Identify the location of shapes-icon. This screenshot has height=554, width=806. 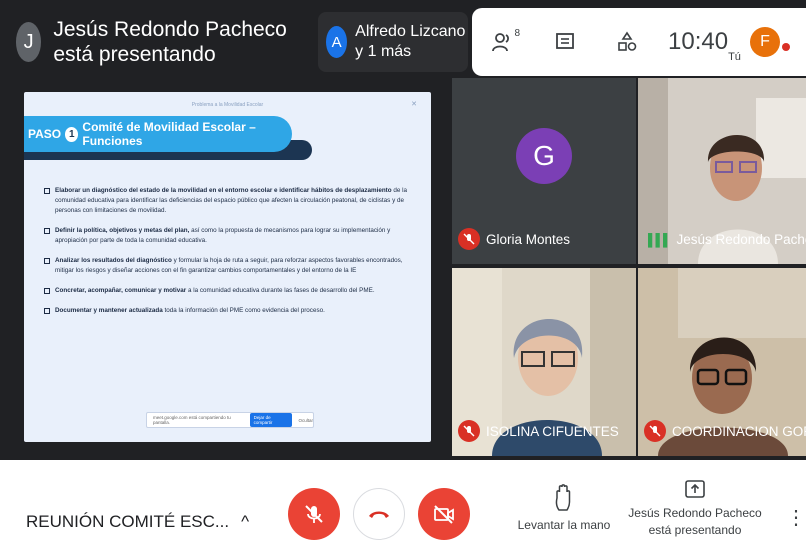
(627, 41).